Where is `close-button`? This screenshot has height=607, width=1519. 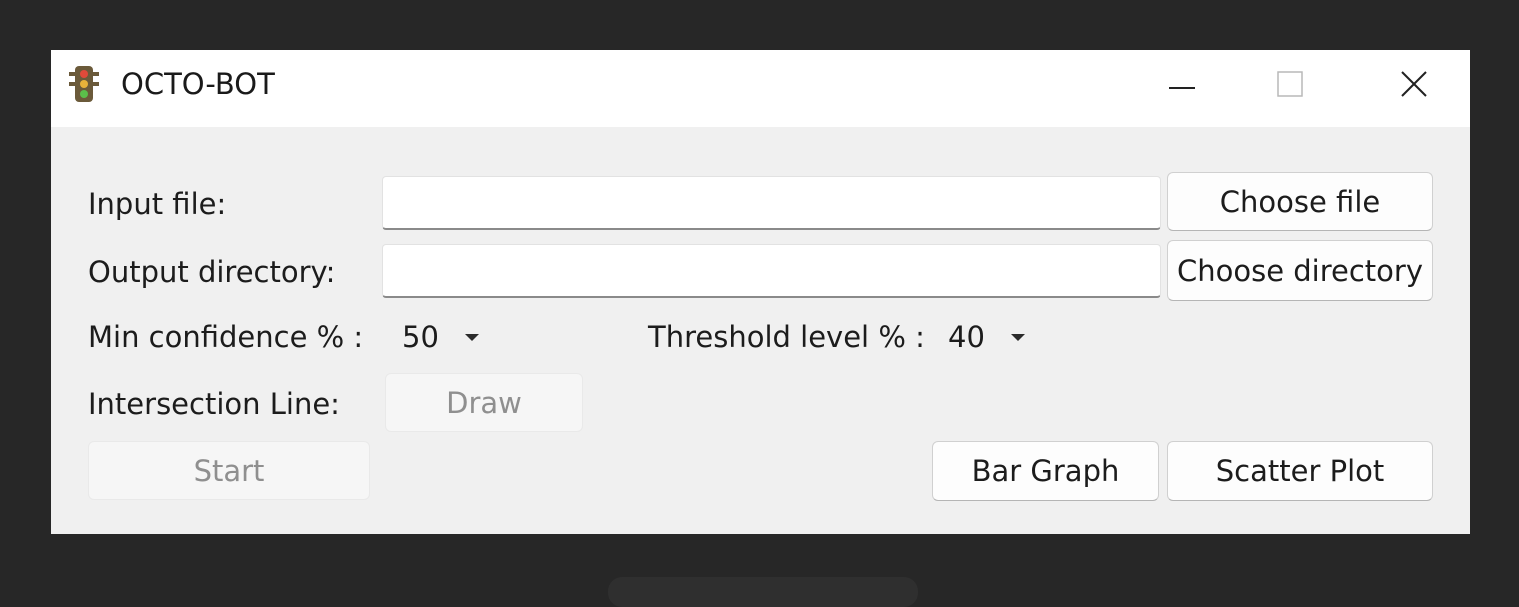 close-button is located at coordinates (1414, 85).